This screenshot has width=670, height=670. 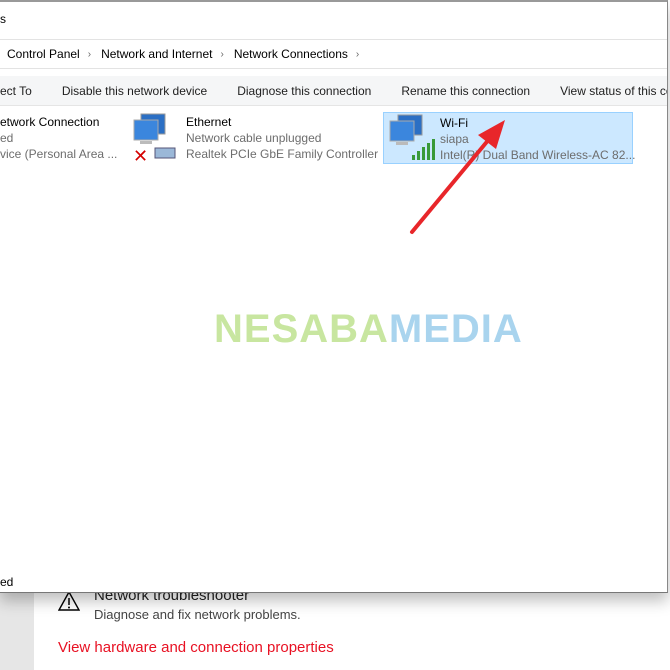 What do you see at coordinates (457, 177) in the screenshot?
I see `annotation-arrow` at bounding box center [457, 177].